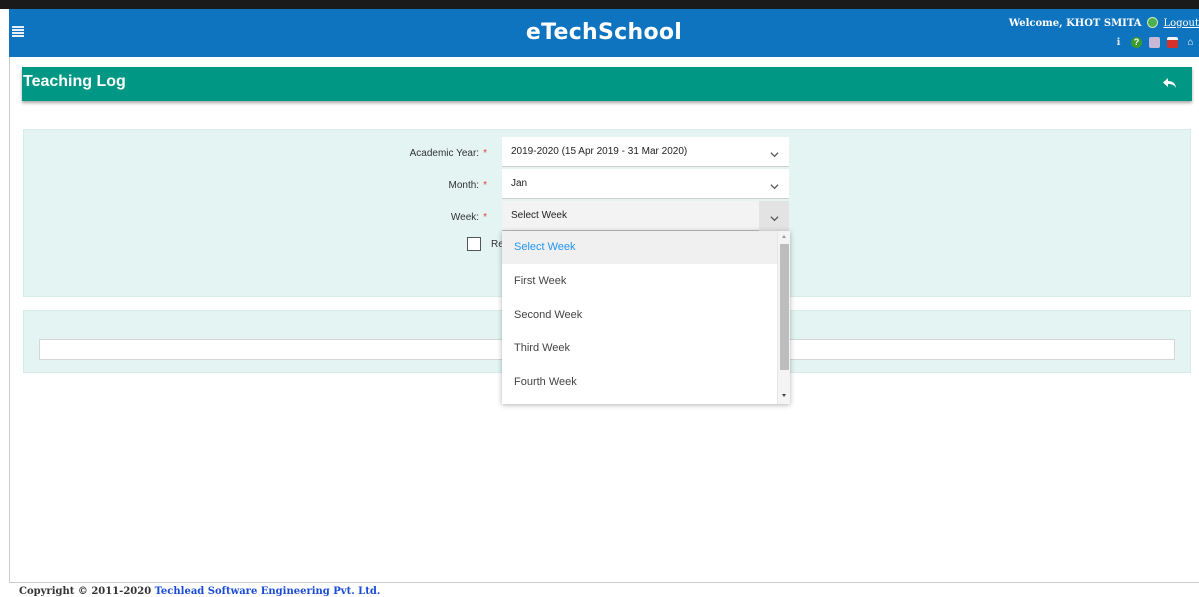 The height and width of the screenshot is (597, 1199). Describe the element at coordinates (474, 244) in the screenshot. I see `option-checkbox` at that location.